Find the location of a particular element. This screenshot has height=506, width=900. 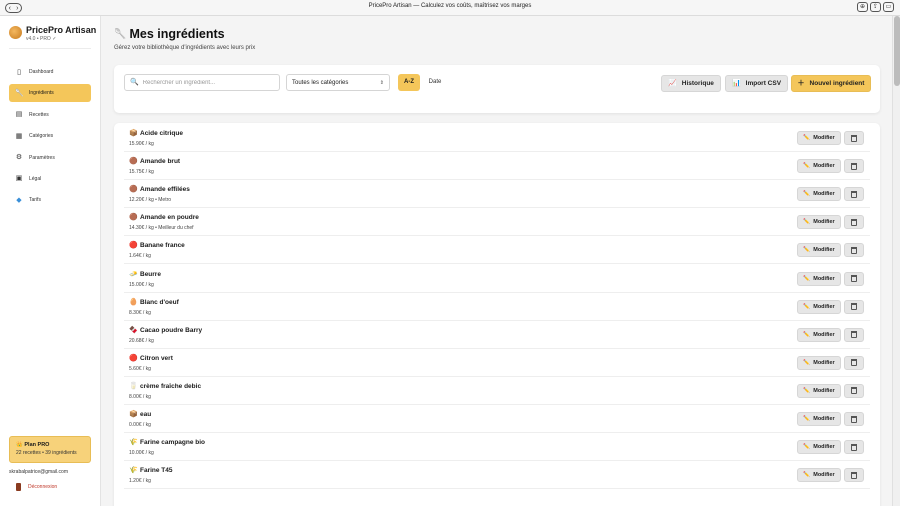

ingredient-name: 🟤 Amande brut is located at coordinates (154, 161).